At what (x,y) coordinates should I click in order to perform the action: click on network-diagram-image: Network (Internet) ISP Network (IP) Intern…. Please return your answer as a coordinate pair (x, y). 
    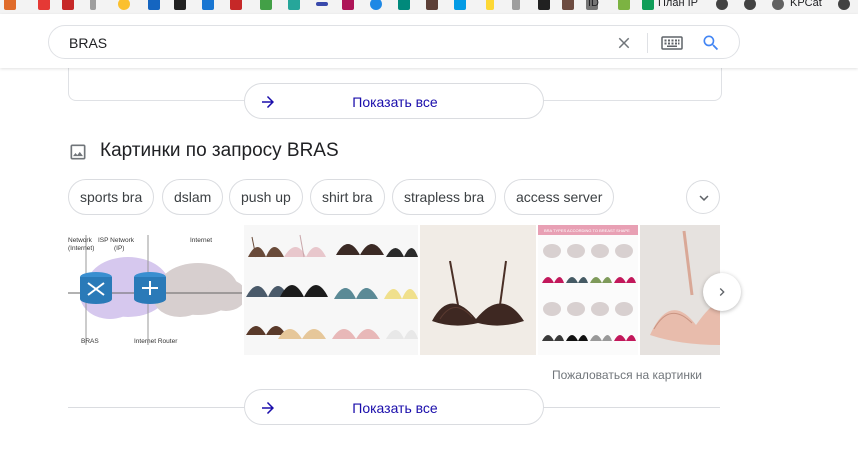
    Looking at the image, I should click on (155, 290).